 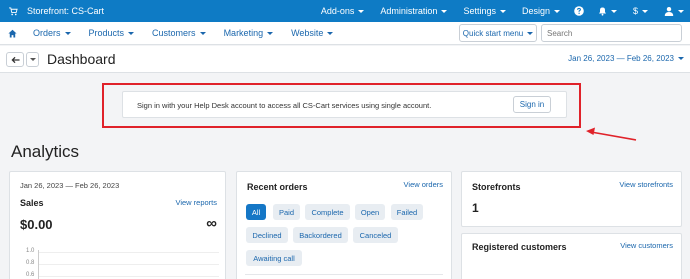 I want to click on nav-website-label: Website, so click(x=307, y=33).